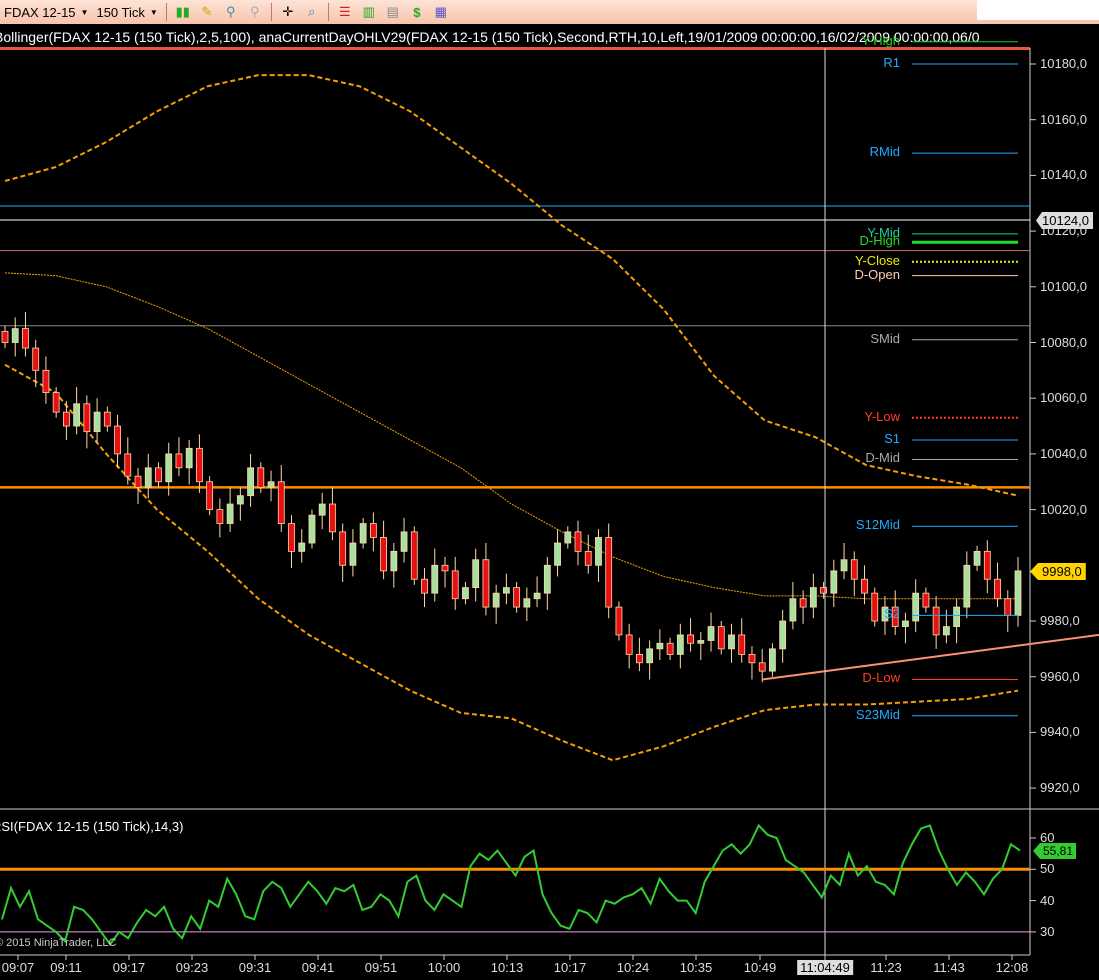 The width and height of the screenshot is (1099, 980). Describe the element at coordinates (1060, 732) in the screenshot. I see `price-tick-label: 9940,0` at that location.